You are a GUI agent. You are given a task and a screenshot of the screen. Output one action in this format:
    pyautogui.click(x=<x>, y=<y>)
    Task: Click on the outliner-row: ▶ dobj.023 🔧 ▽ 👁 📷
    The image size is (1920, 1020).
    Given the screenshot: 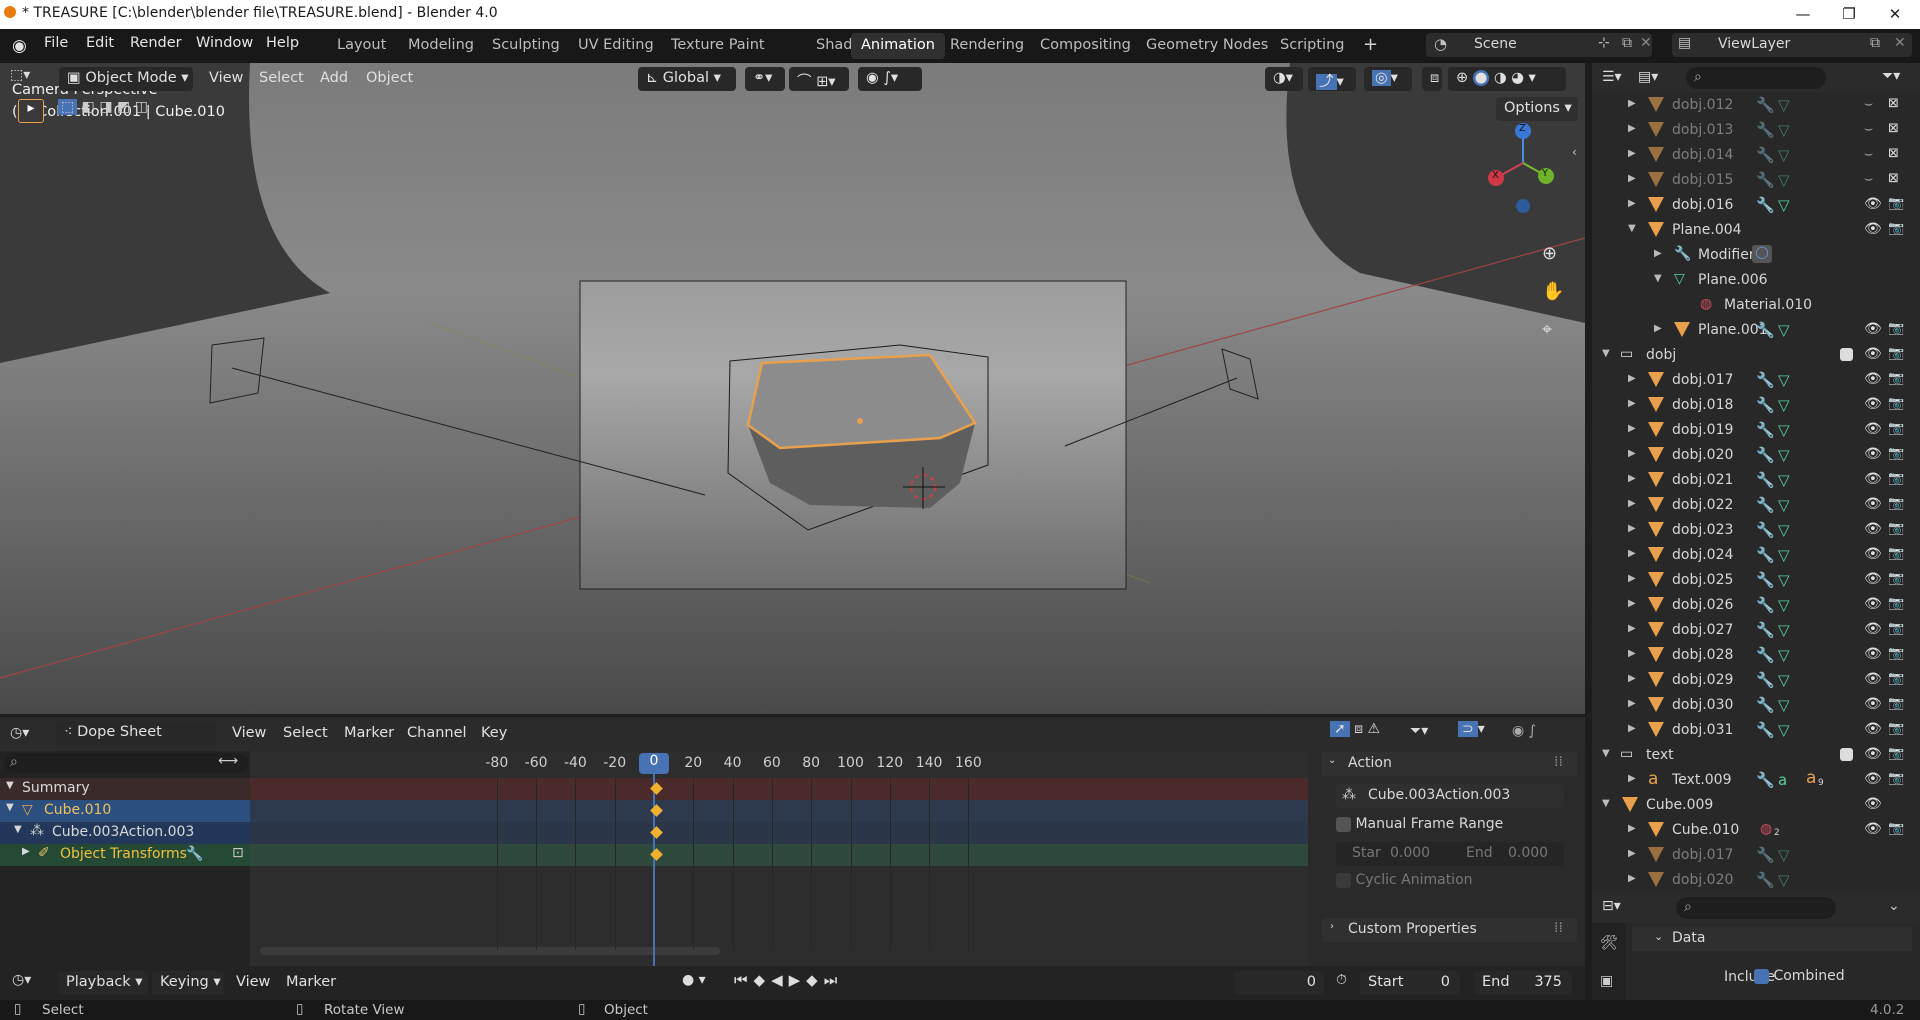 What is the action you would take?
    pyautogui.click(x=1756, y=530)
    